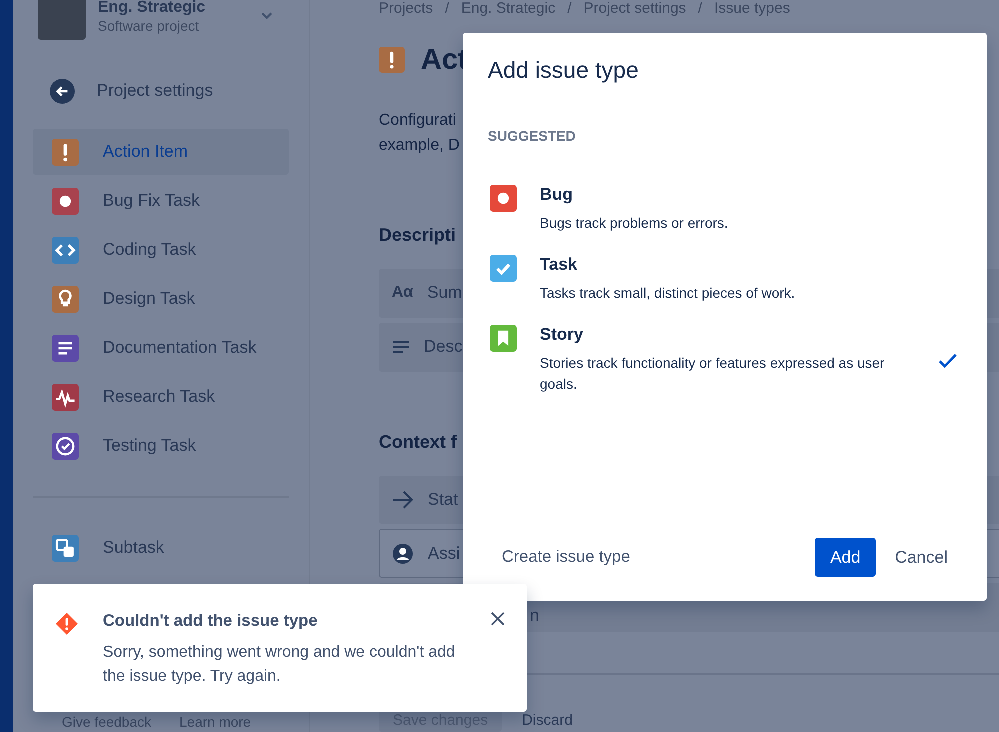  What do you see at coordinates (418, 441) in the screenshot?
I see `section-heading: Context f` at bounding box center [418, 441].